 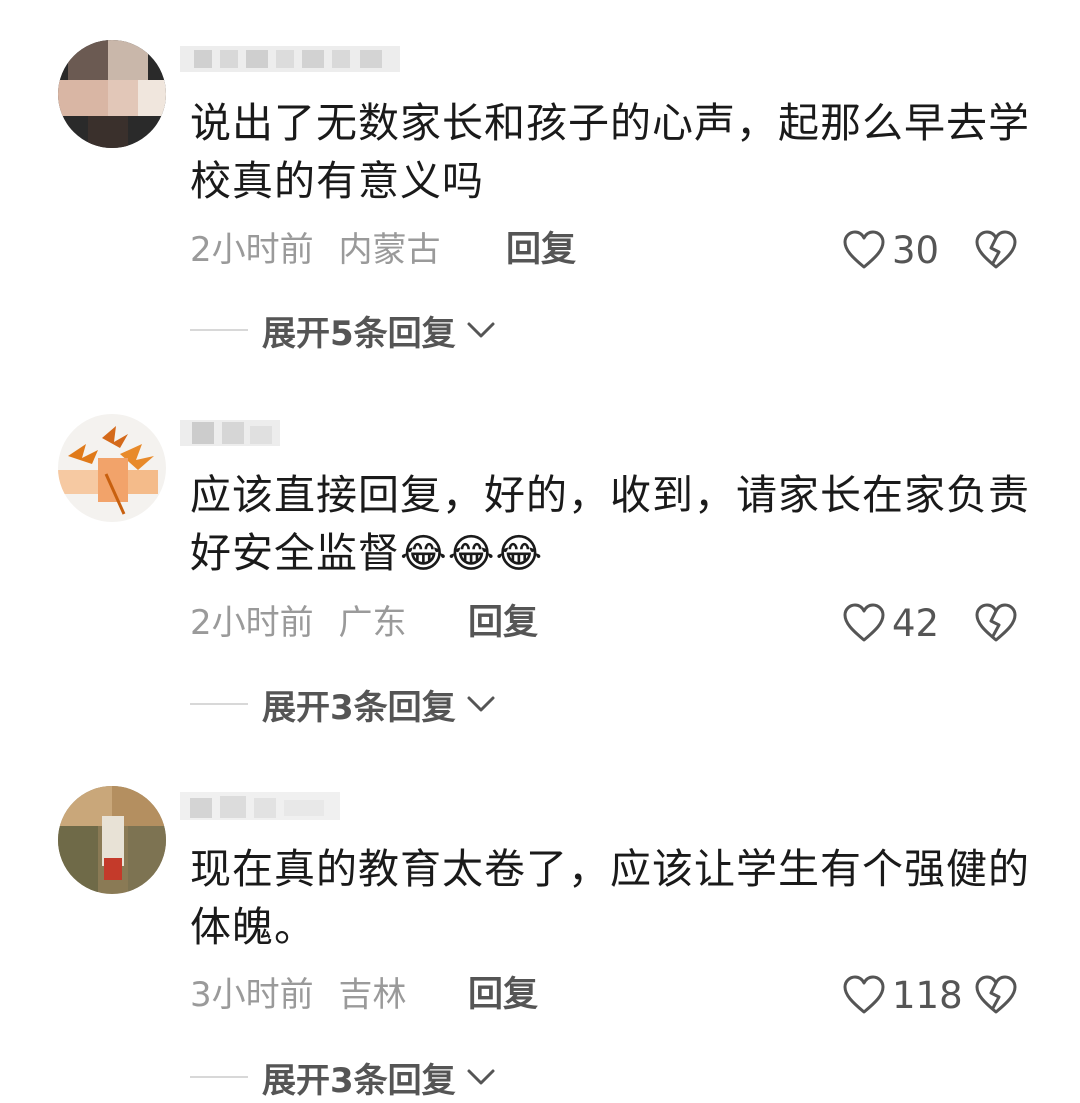 I want to click on comment-meta: 2小时前 广东 回复, so click(x=364, y=623).